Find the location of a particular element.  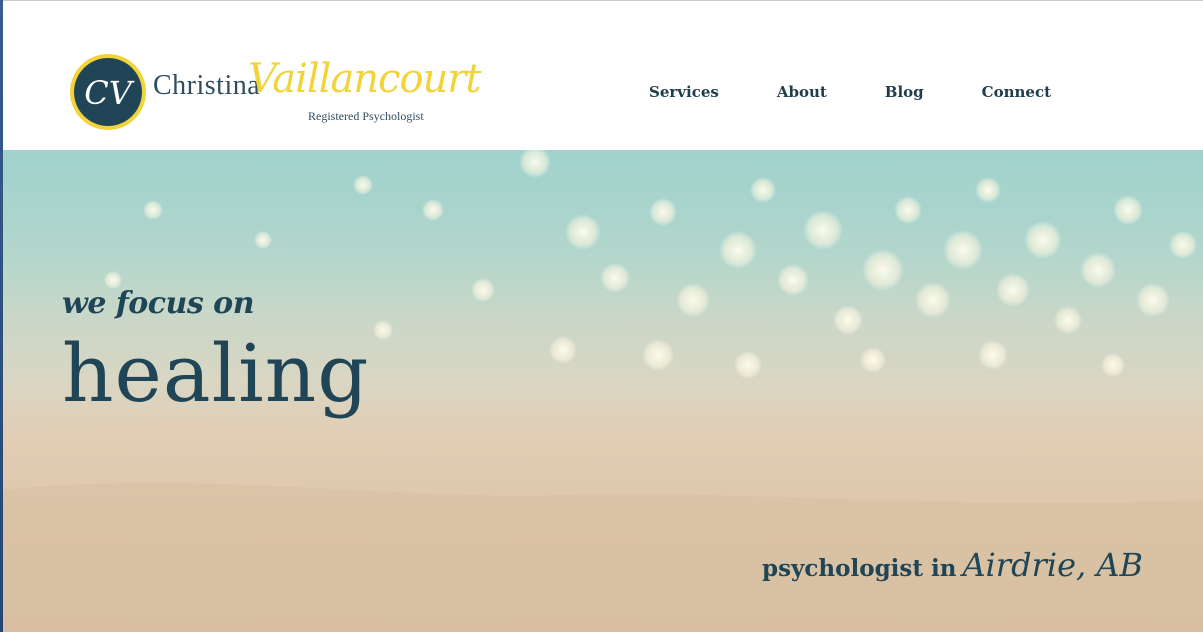

logo-subtitle: Registered Psychologist is located at coordinates (366, 116).